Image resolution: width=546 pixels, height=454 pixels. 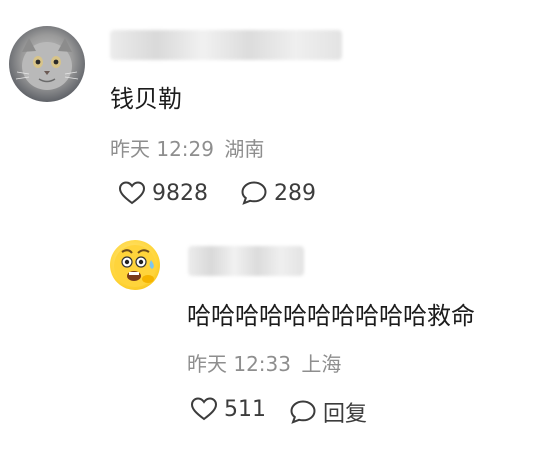 I want to click on reply-button: 回复, so click(x=328, y=412).